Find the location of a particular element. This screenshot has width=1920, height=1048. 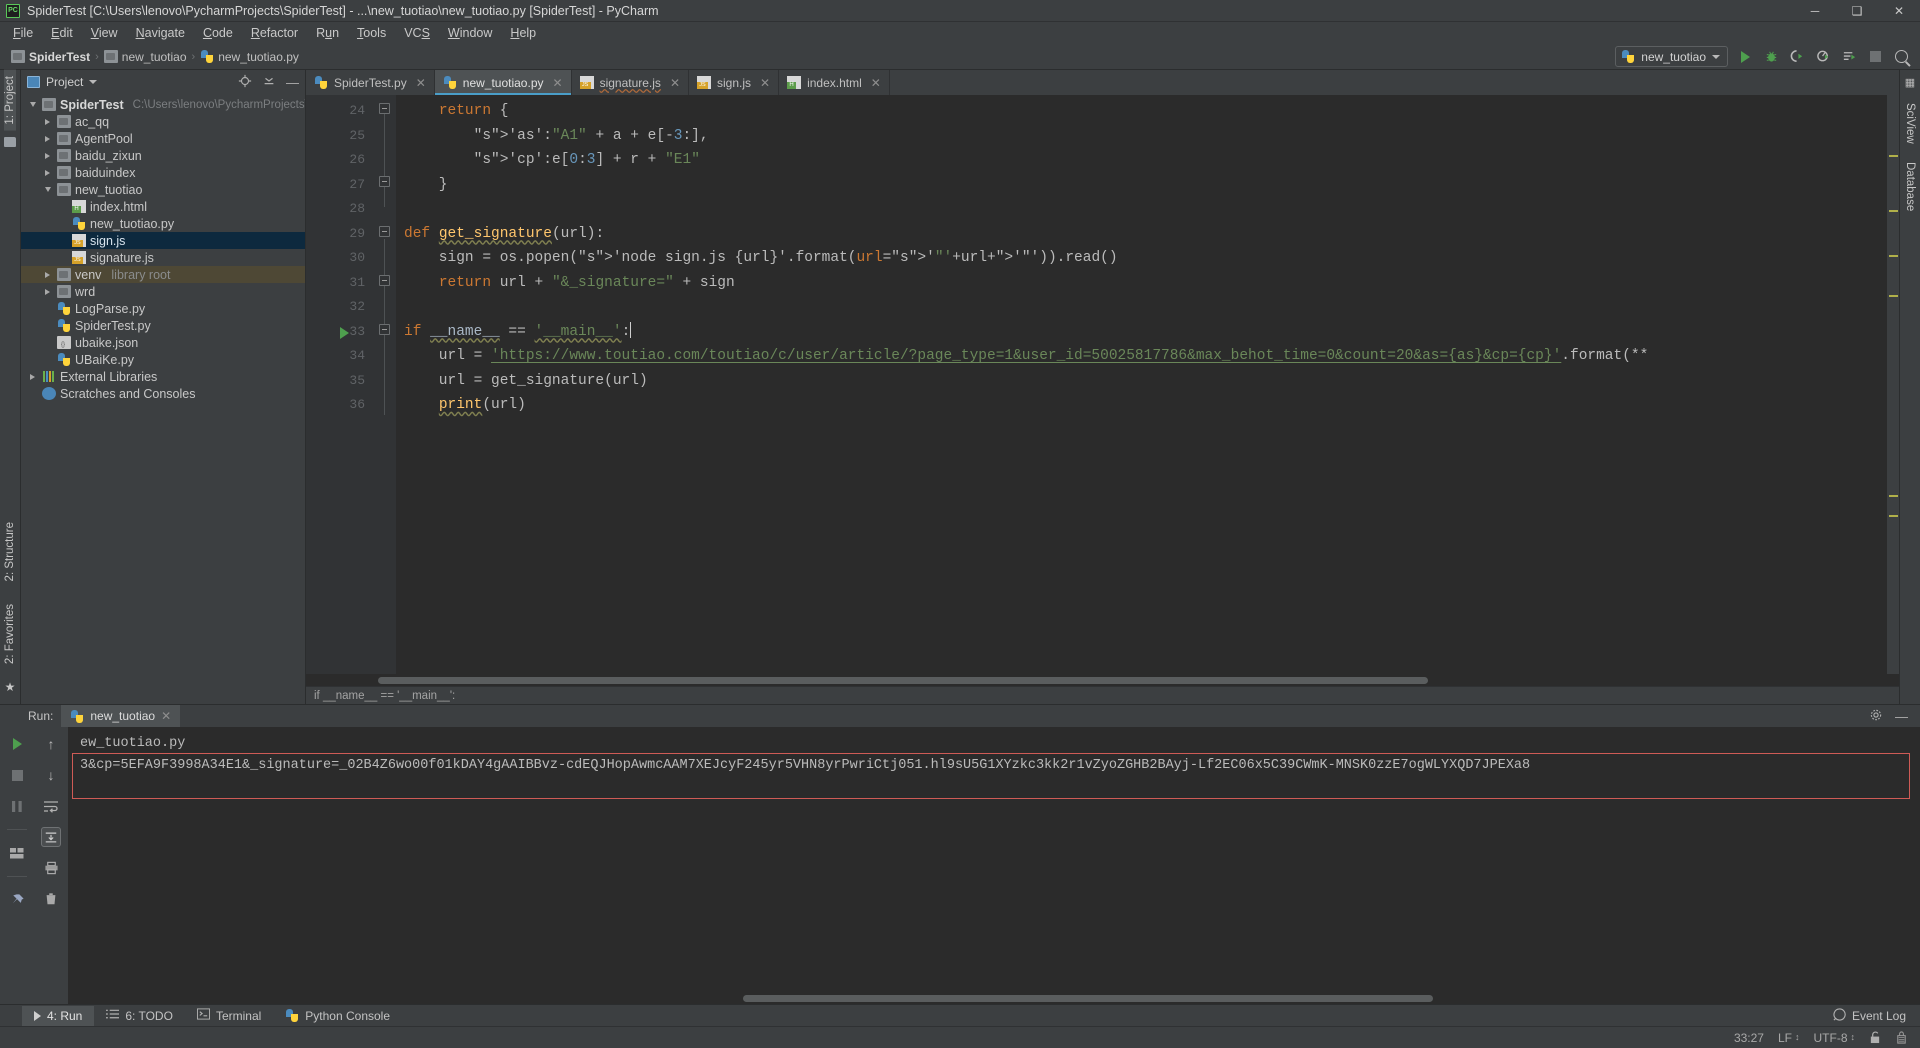

tool-tab-terminal: Terminal is located at coordinates (229, 1015).